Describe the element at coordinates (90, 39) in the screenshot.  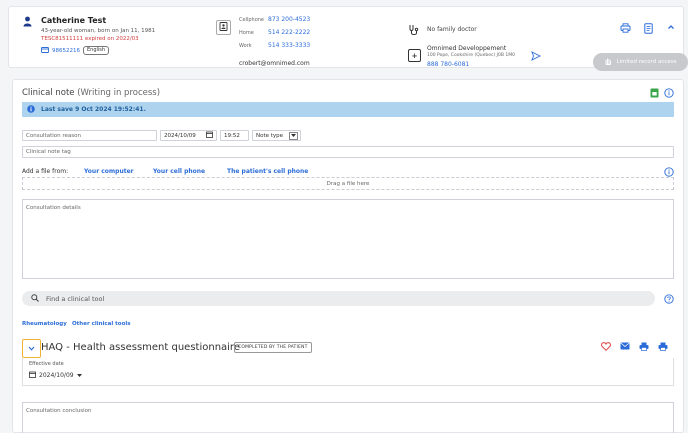
I see `insurance-warning: TESC81511111 expired on 2022/03` at that location.